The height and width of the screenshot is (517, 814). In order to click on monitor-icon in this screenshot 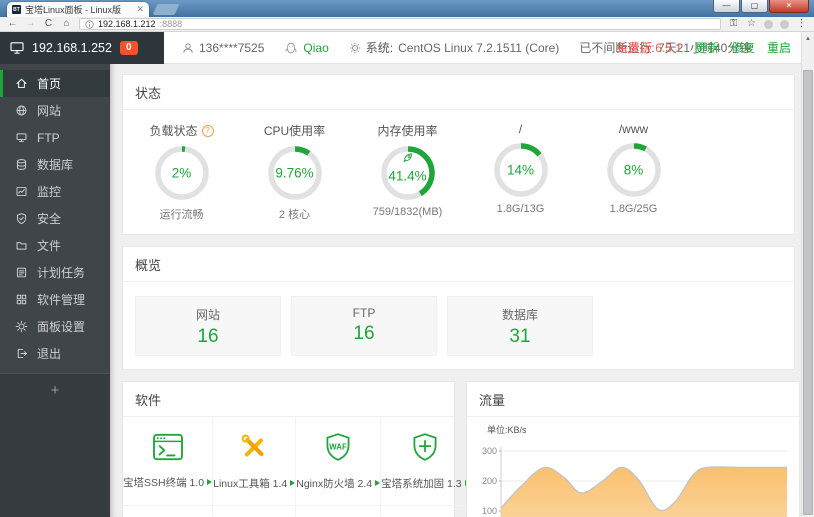, I will do `click(21, 191)`.